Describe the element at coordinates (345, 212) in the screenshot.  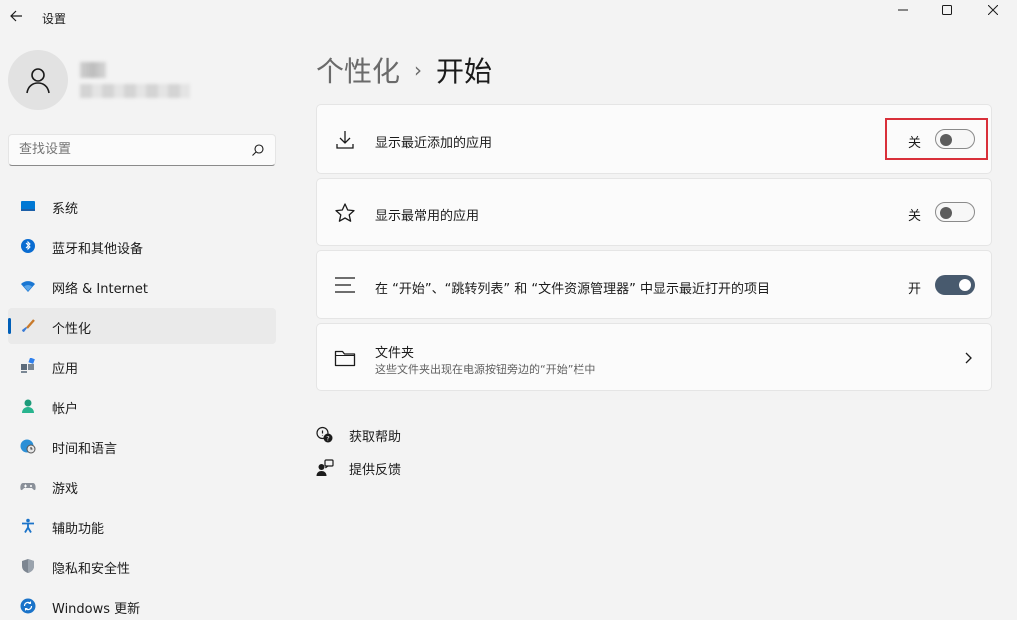
I see `star-icon` at that location.